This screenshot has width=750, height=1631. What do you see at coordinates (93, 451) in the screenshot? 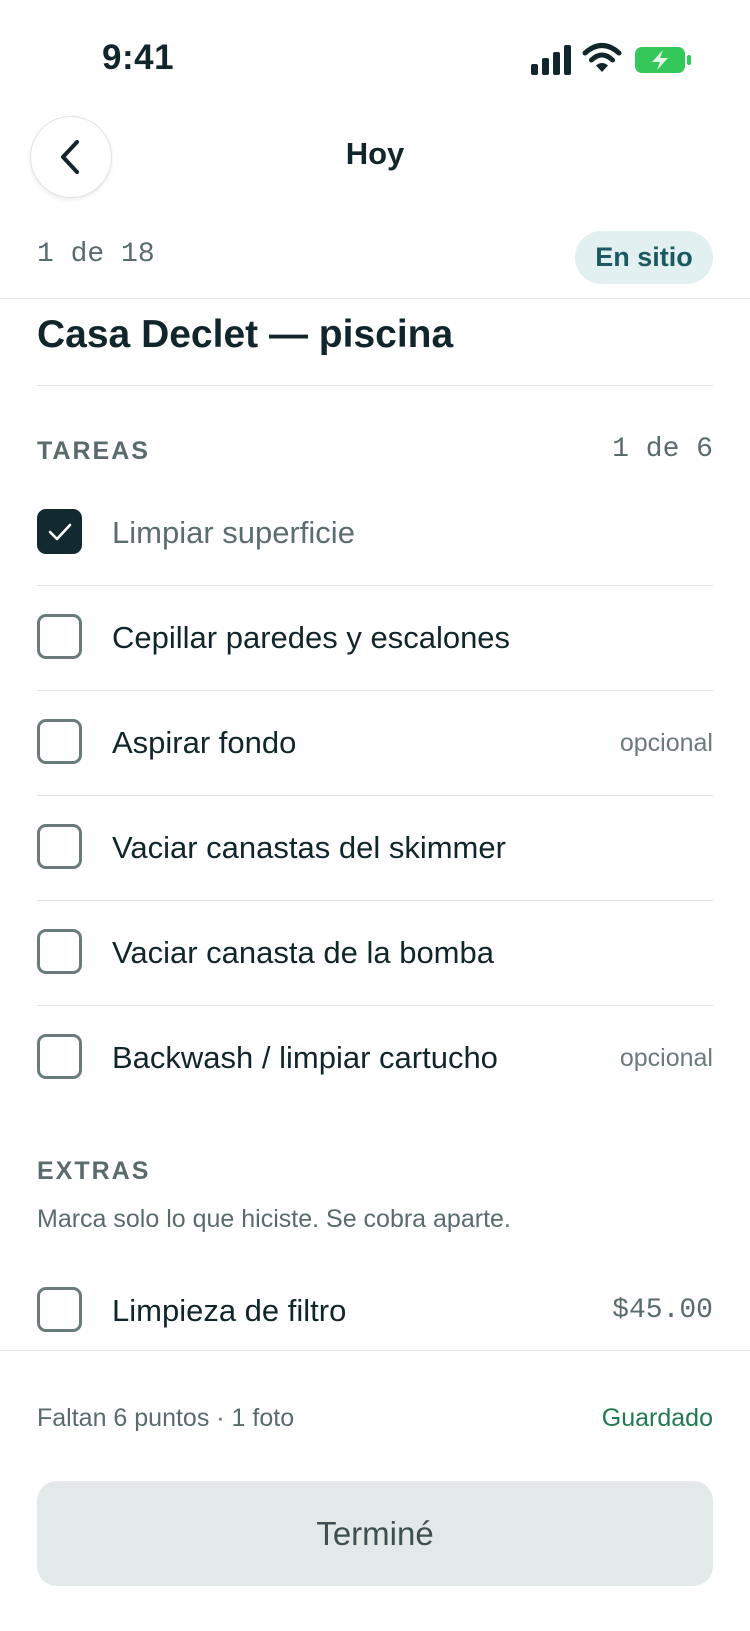
I see `tasks-section-title: TAREAS` at bounding box center [93, 451].